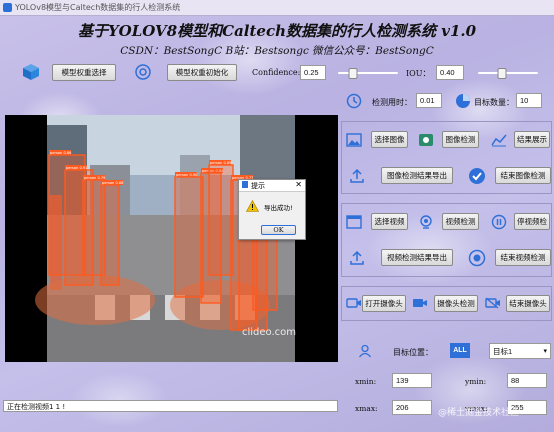 This screenshot has width=554, height=432. I want to click on detect-image-button: 图像检测, so click(460, 139).